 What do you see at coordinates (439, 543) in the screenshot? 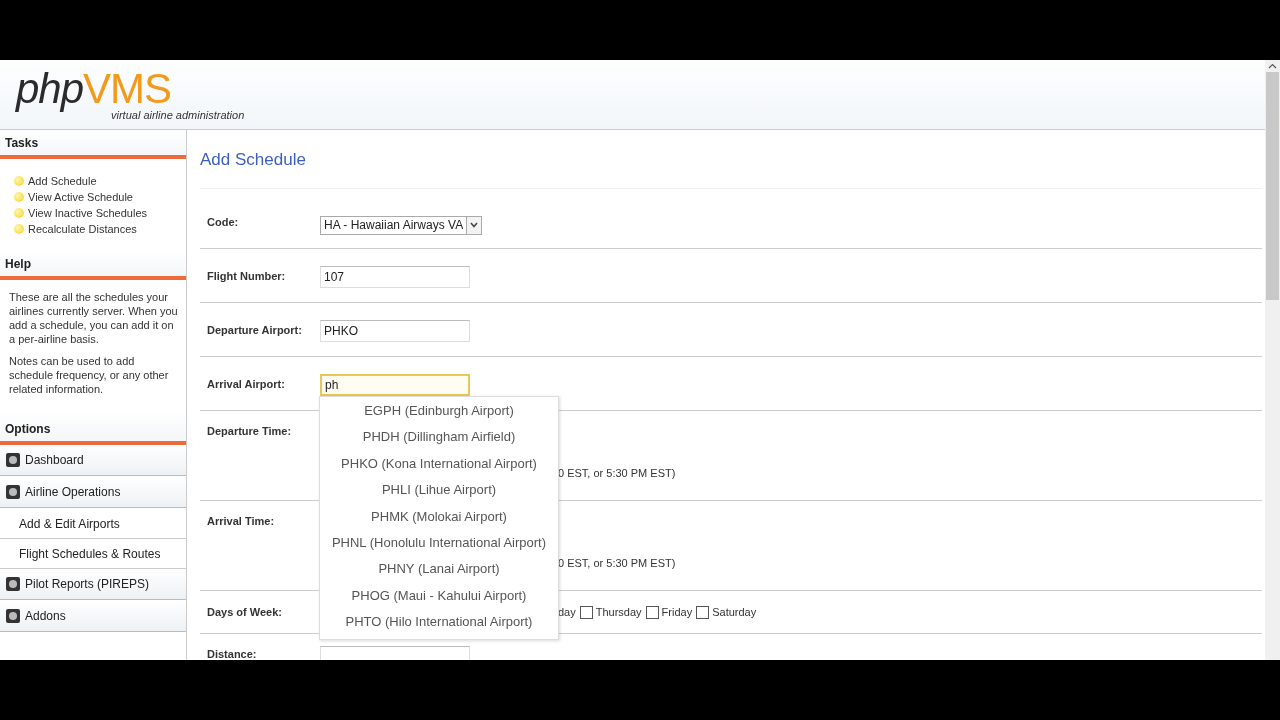
I see `suggestion-item: PHNL (Honolulu International Airport)` at bounding box center [439, 543].